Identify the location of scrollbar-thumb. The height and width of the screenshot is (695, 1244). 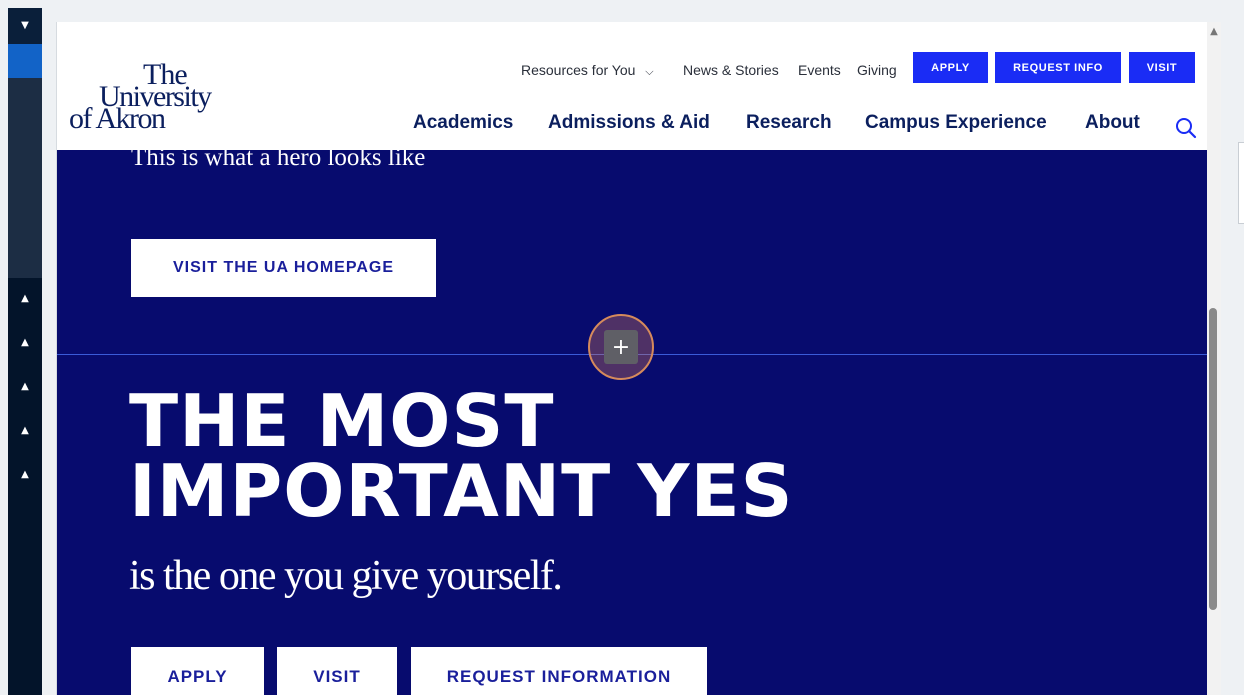
(1213, 459).